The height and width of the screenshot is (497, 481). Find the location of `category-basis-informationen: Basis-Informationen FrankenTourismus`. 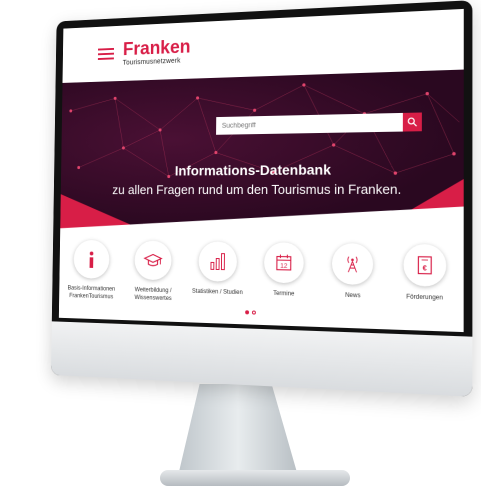

category-basis-informationen: Basis-Informationen FrankenTourismus is located at coordinates (92, 270).